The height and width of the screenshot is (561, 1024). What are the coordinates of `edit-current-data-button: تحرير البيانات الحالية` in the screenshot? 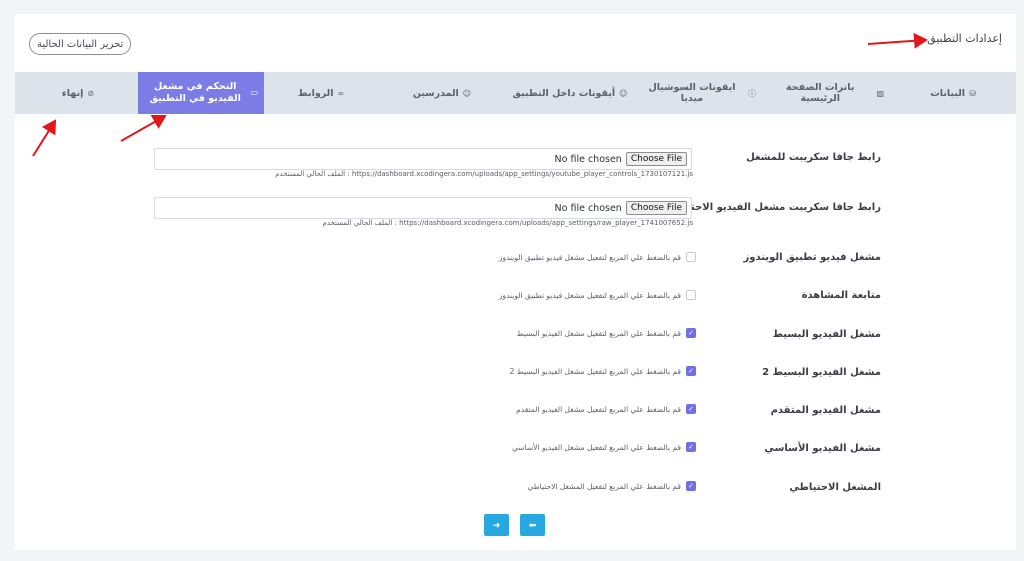 It's located at (80, 44).